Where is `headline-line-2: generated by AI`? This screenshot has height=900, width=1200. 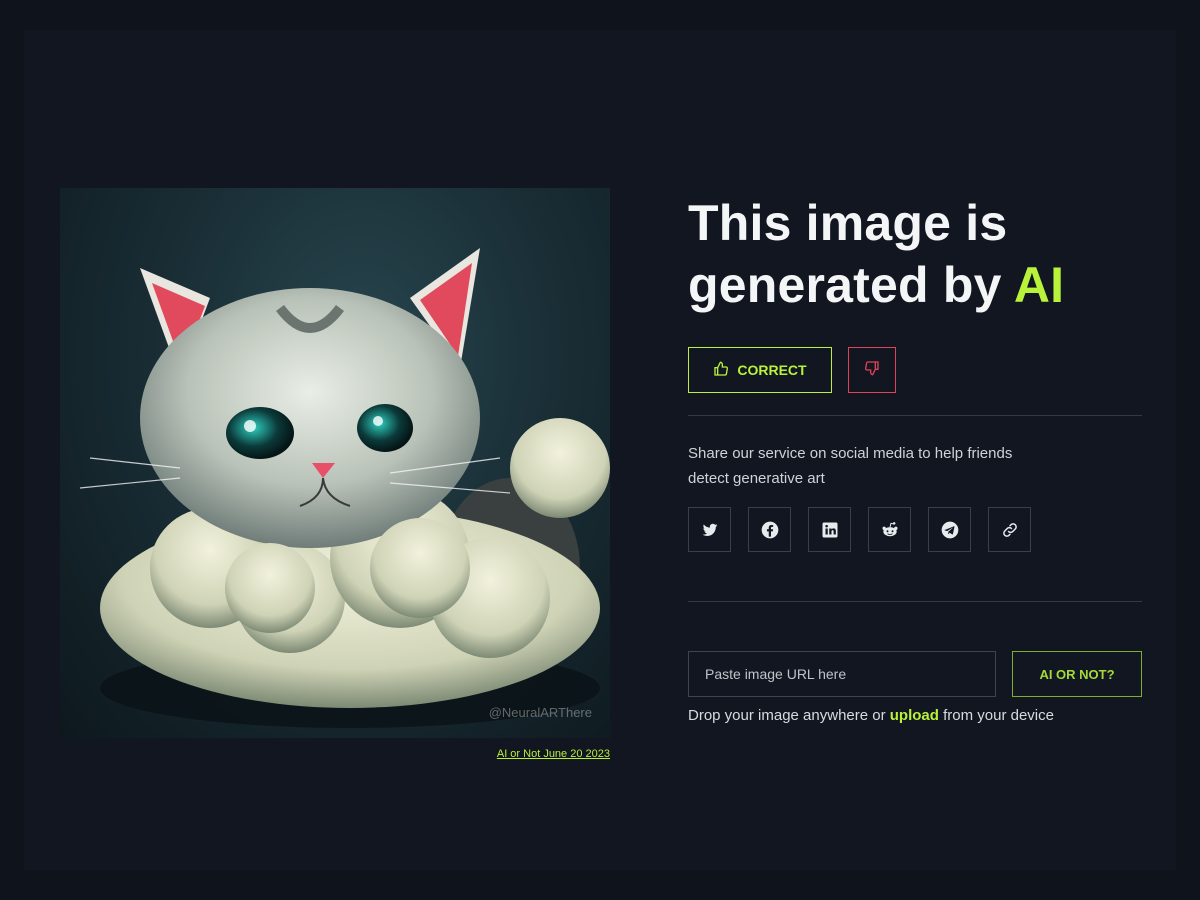 headline-line-2: generated by AI is located at coordinates (923, 285).